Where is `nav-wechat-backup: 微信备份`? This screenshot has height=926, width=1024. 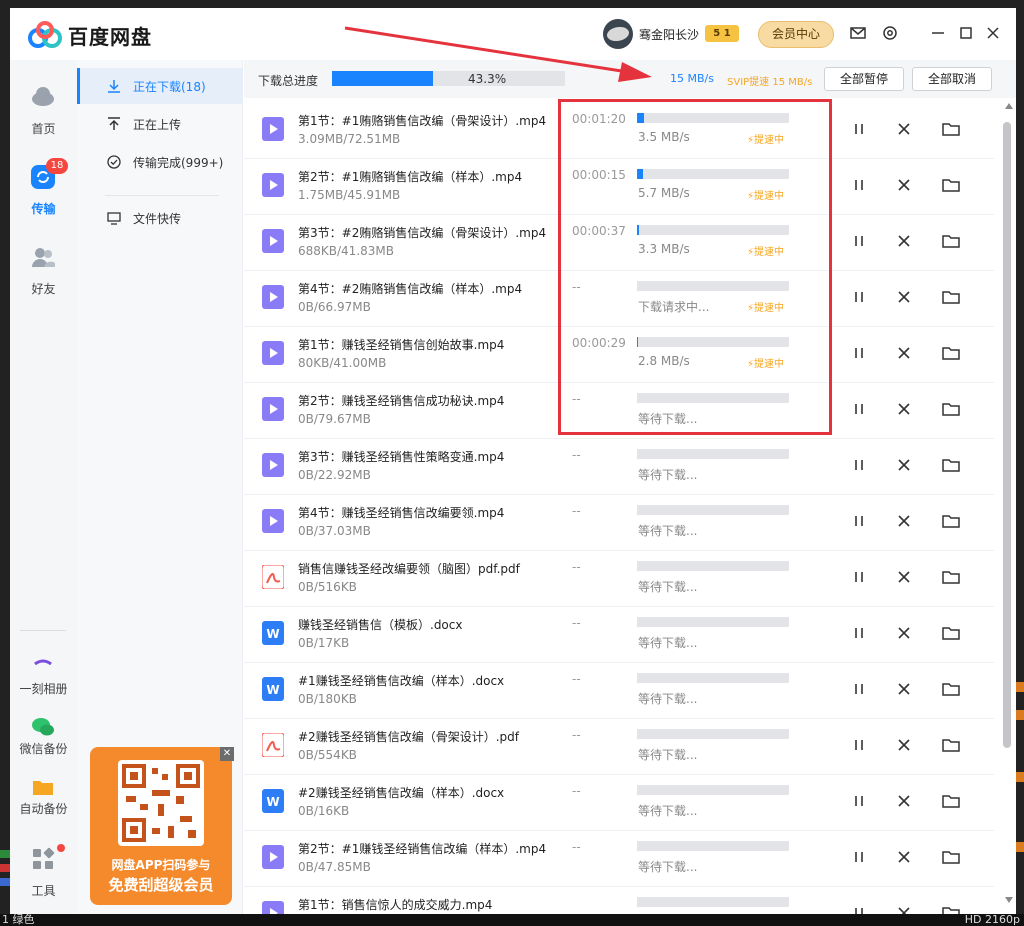
nav-wechat-backup: 微信备份 is located at coordinates (43, 744).